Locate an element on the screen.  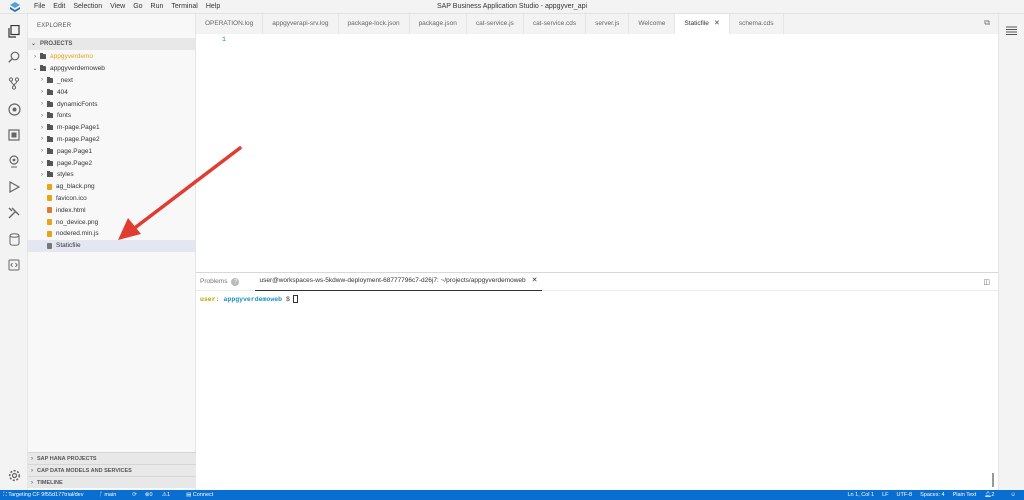
tree-folder: › _next is located at coordinates (111, 81).